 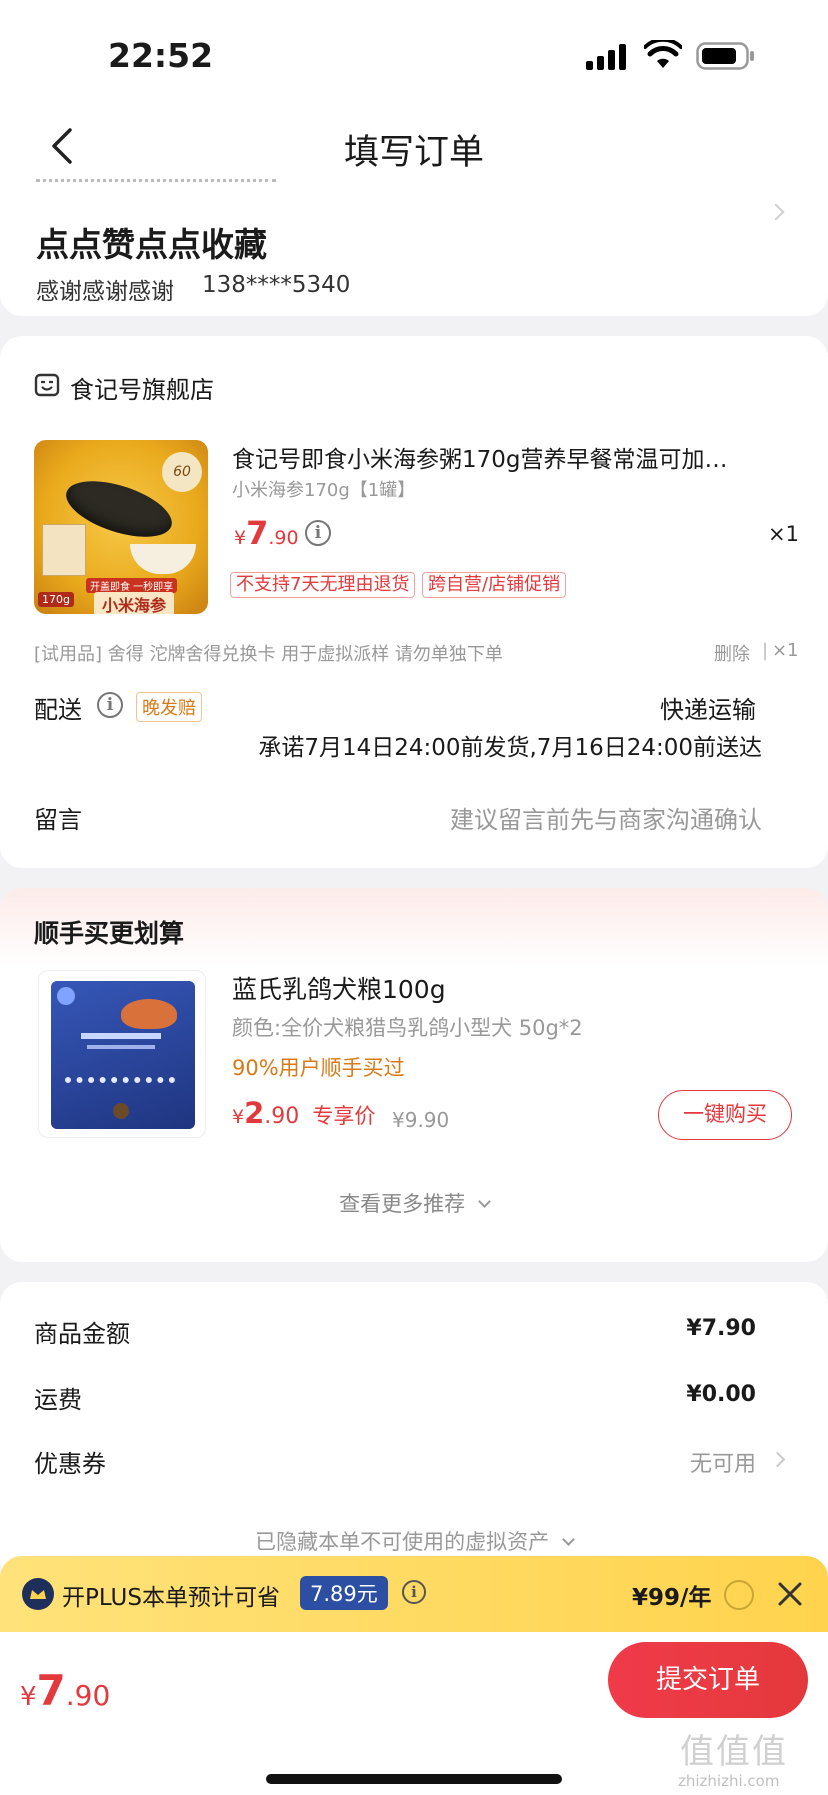 I want to click on see-more-recommend: 查看更多推荐, so click(x=414, y=1203).